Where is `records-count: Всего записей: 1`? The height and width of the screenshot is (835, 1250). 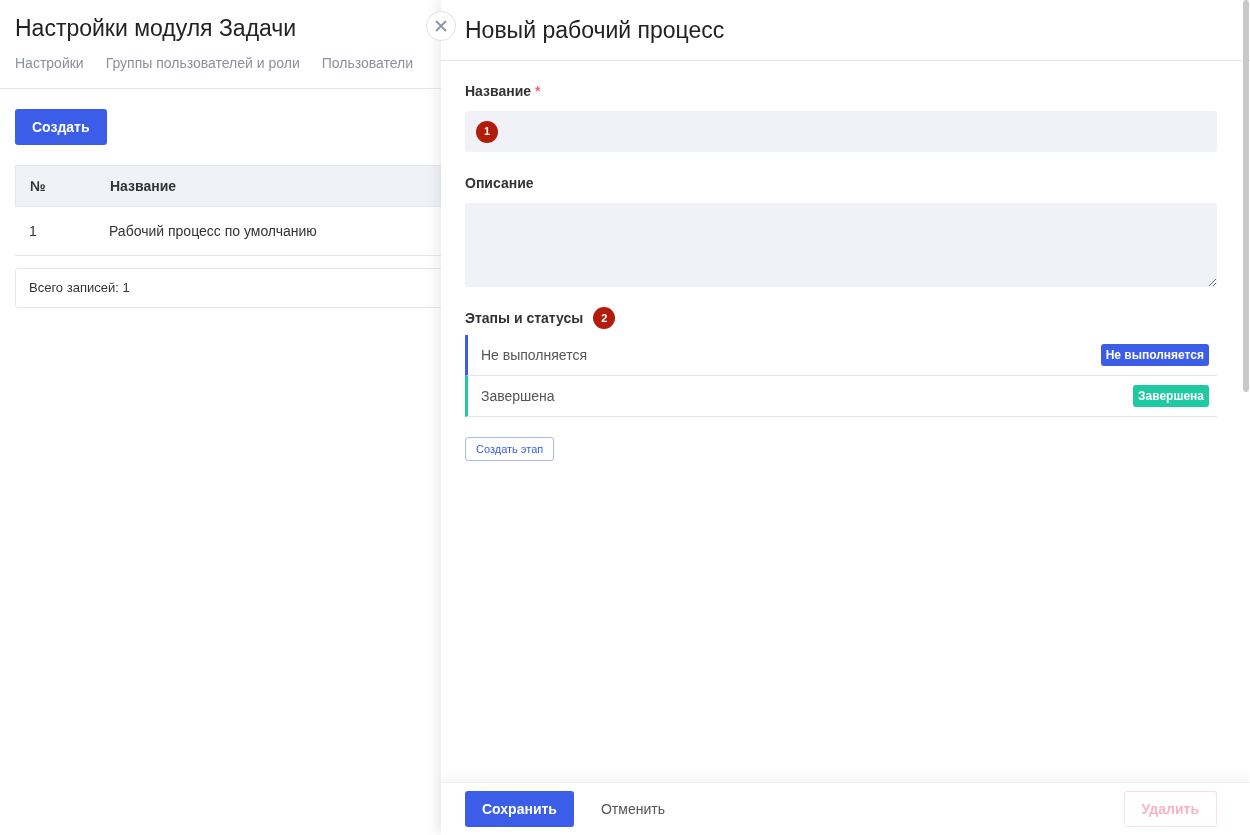
records-count: Всего записей: 1 is located at coordinates (79, 288).